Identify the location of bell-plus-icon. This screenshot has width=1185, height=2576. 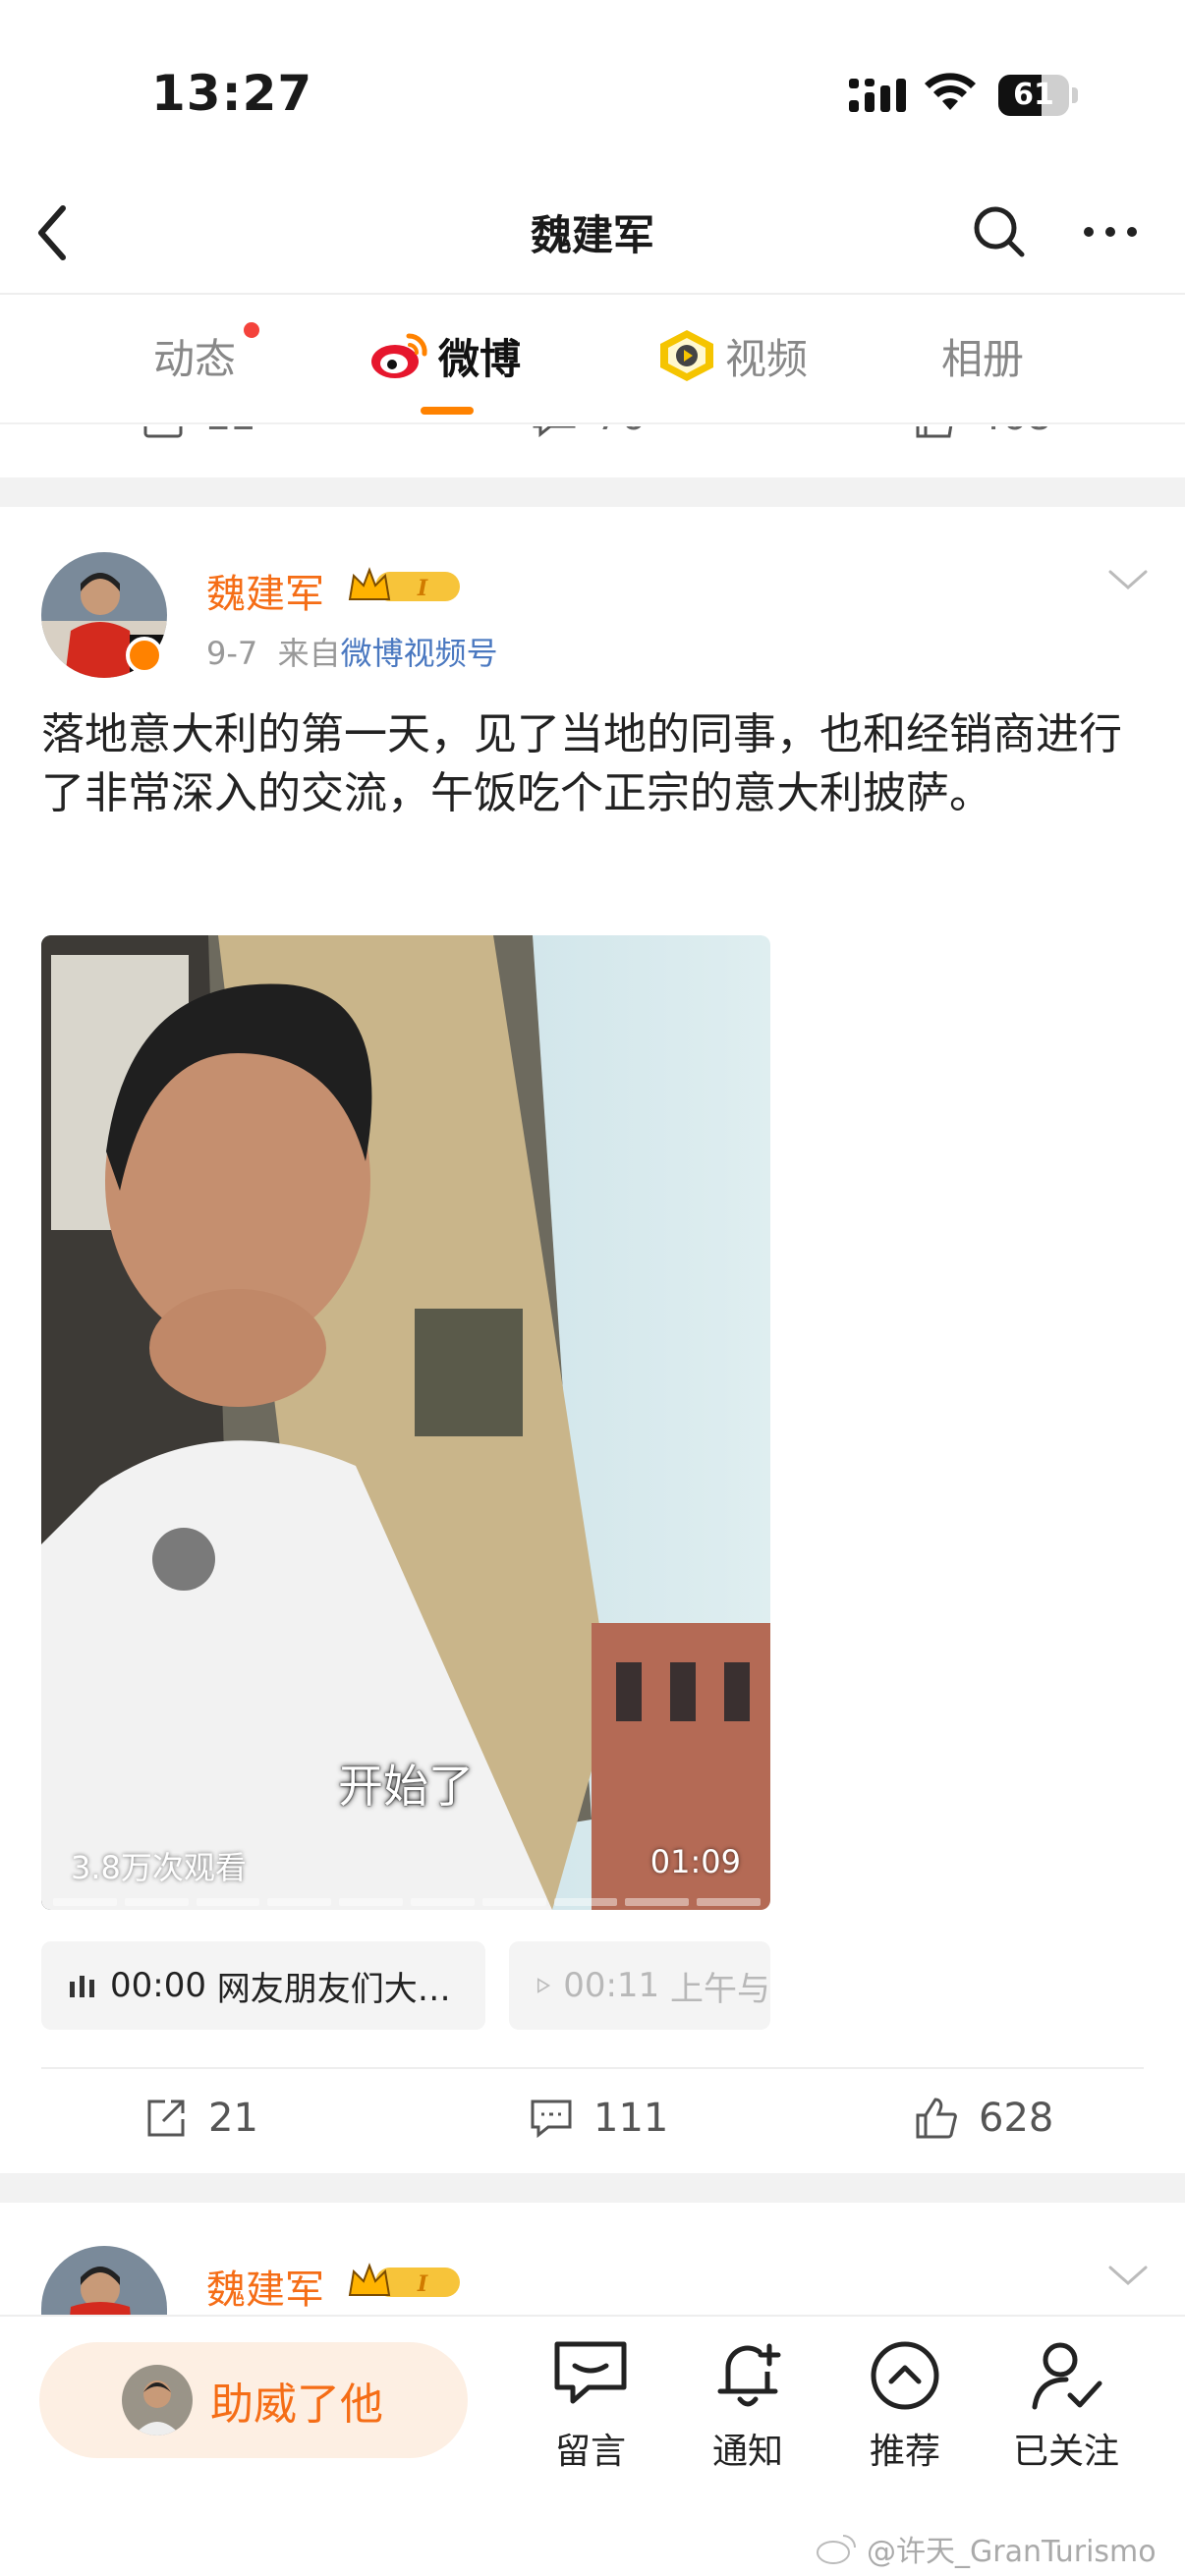
(749, 2375).